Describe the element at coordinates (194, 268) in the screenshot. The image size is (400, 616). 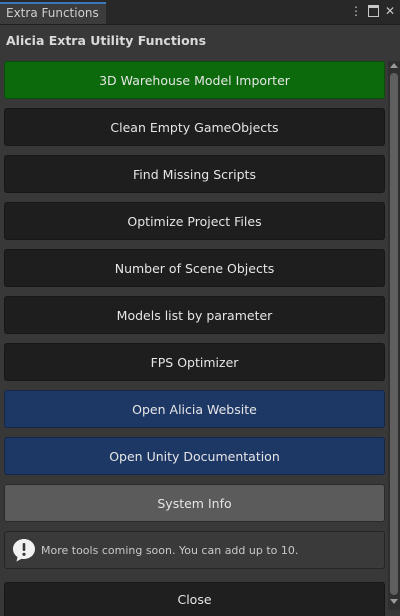
I see `scene-objects-count-button: Number of Scene Objects` at that location.